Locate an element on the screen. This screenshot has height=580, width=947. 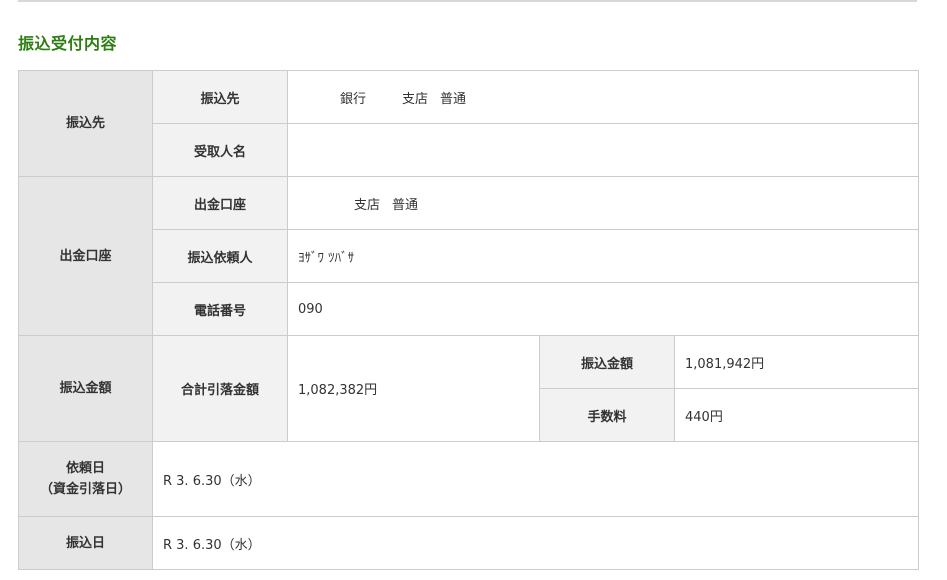
requester-row: 振込依頼人 ﾖｻﾞﾜ ﾂﾊﾞｻ is located at coordinates (469, 256).